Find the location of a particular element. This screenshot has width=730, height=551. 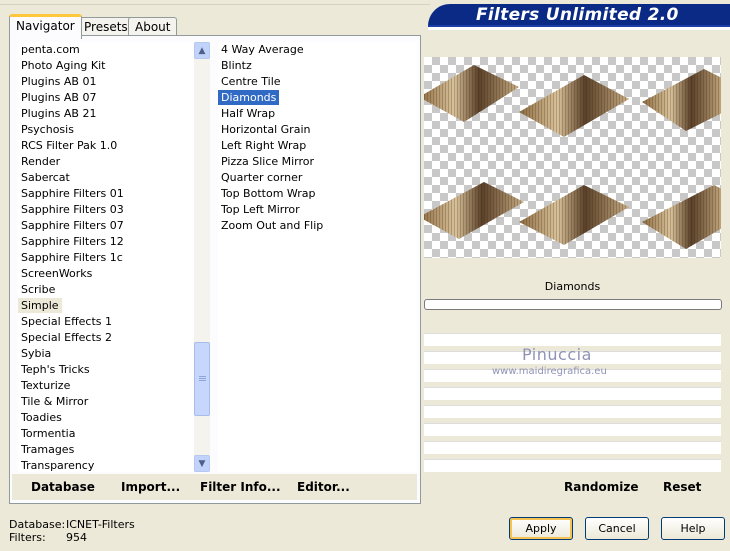

chevron-up-icon: ▲ is located at coordinates (202, 50).